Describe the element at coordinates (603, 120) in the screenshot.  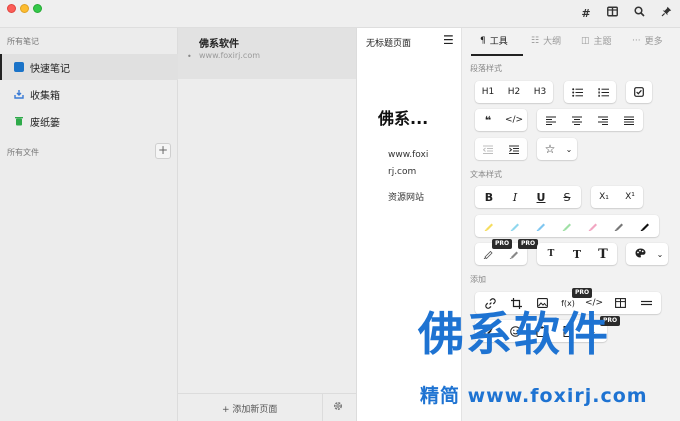
I see `align-right-icon` at that location.